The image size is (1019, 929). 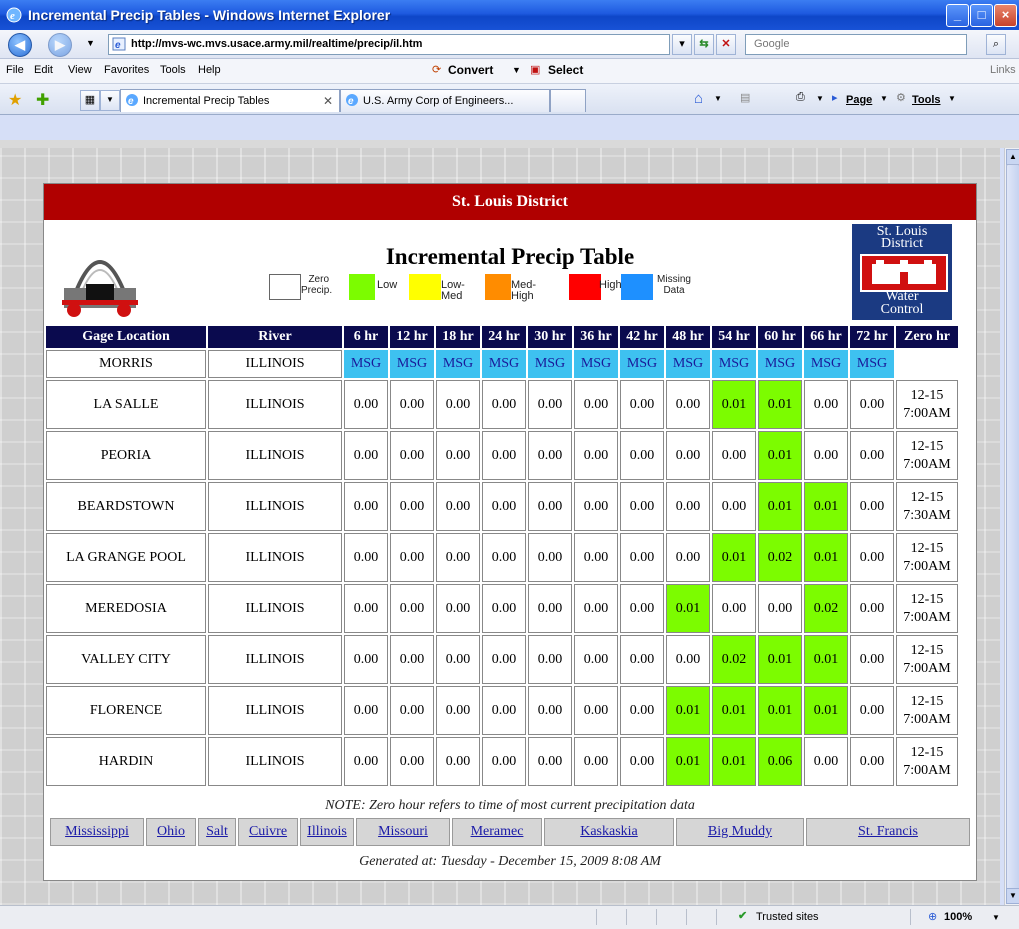 I want to click on vertical-scrollbar: ▲ ▼, so click(x=1011, y=526).